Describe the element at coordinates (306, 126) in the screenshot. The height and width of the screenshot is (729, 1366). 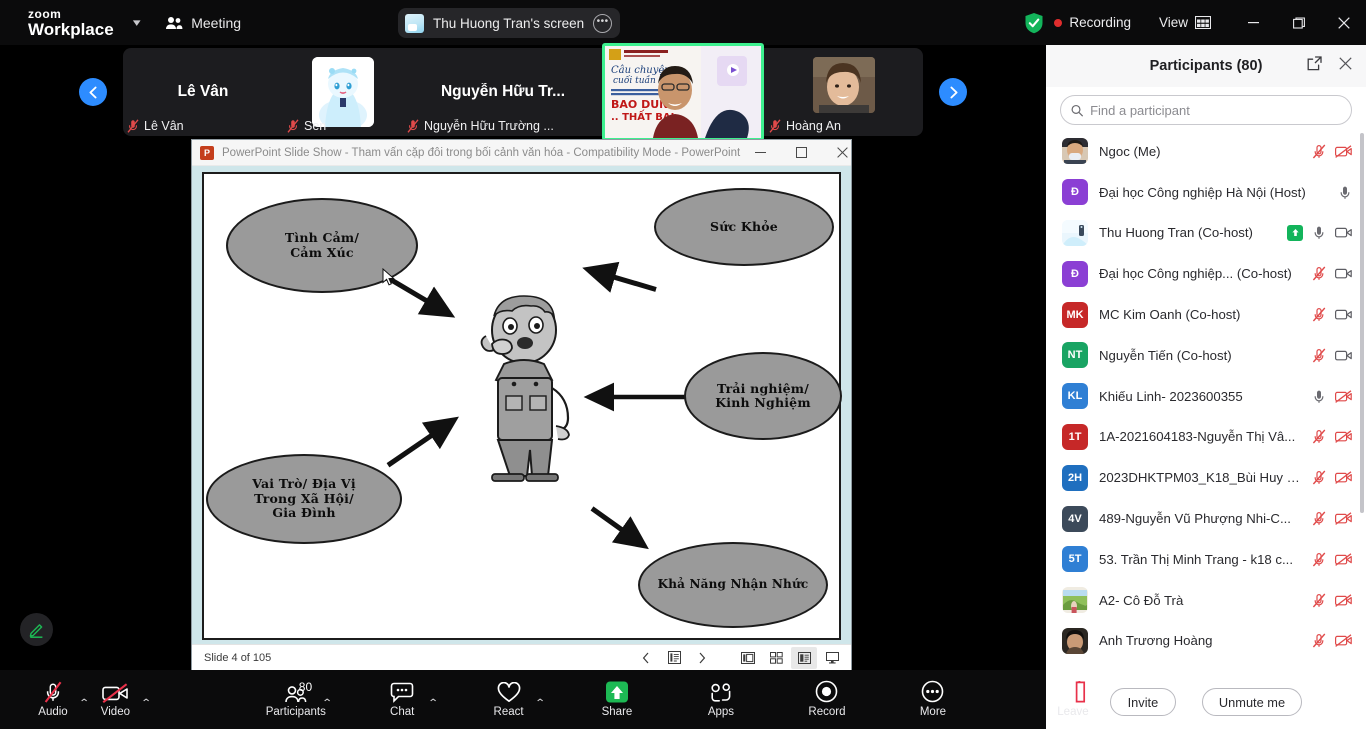
I see `thumb-name-badge: Sen` at that location.